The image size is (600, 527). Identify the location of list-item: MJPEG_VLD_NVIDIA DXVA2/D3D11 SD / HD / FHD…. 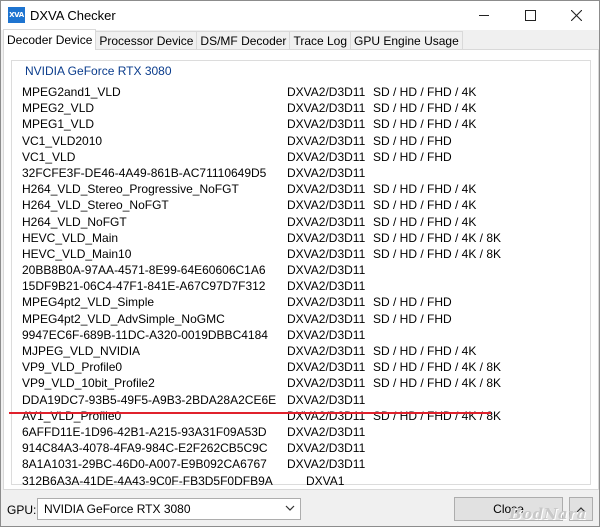
(307, 351).